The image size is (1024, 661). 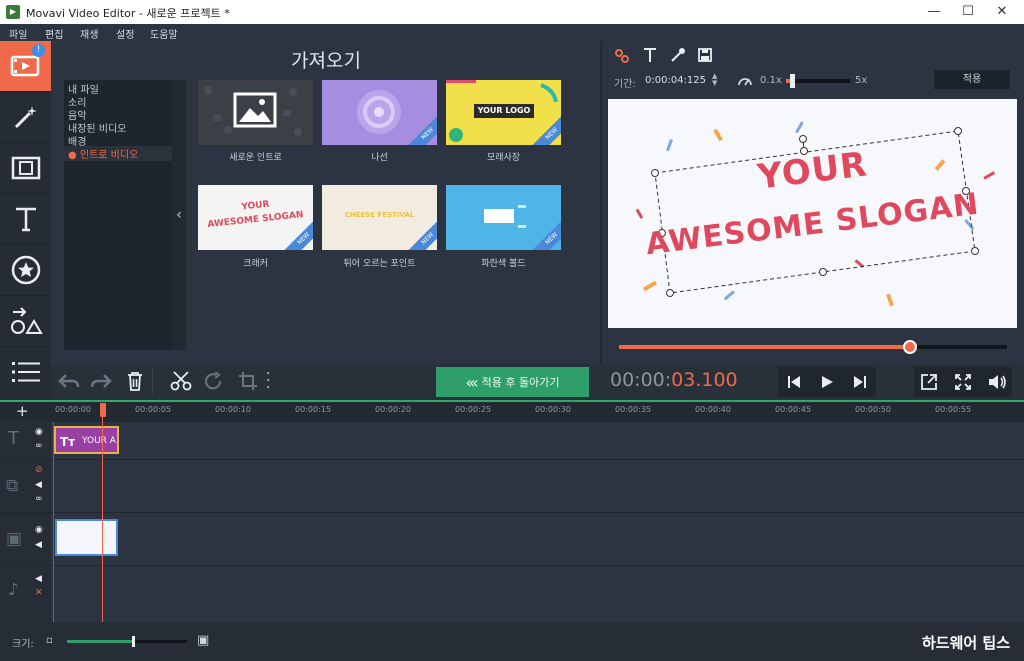 What do you see at coordinates (118, 153) in the screenshot?
I see `tree-item-intro-video: ● 인트로 비디오` at bounding box center [118, 153].